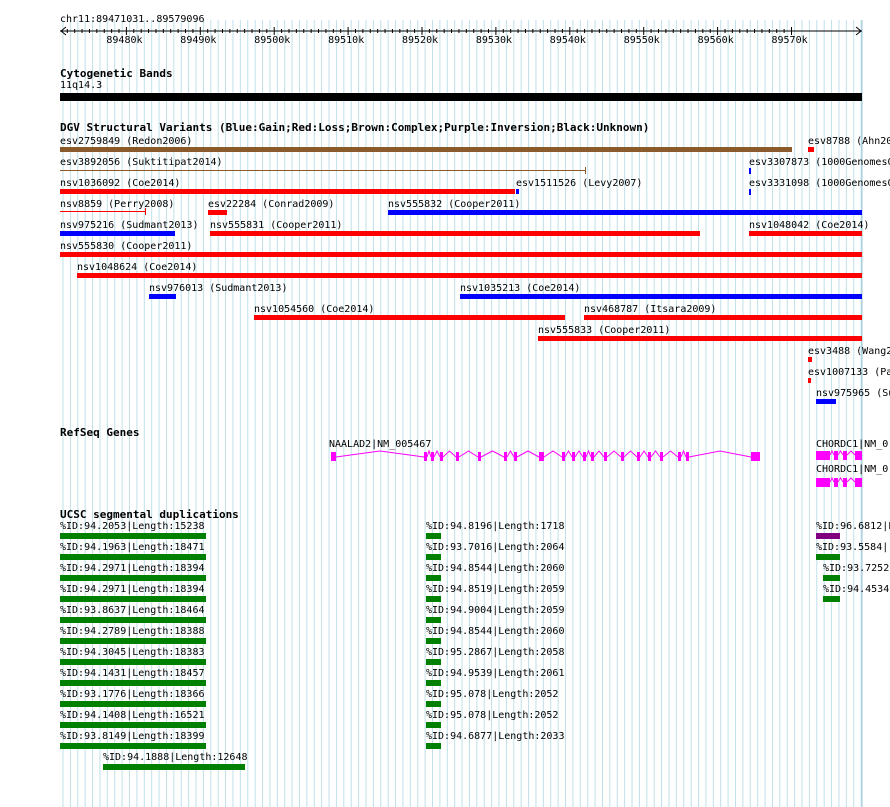 Image resolution: width=890 pixels, height=807 pixels. I want to click on ruler-tick-label: 89530k, so click(494, 40).